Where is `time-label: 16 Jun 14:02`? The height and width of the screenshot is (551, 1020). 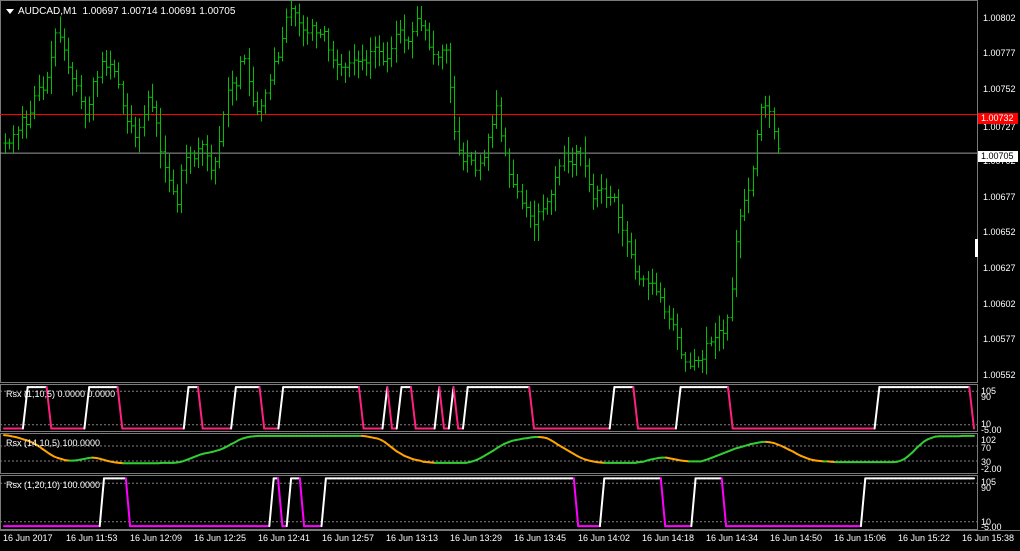 time-label: 16 Jun 14:02 is located at coordinates (604, 538).